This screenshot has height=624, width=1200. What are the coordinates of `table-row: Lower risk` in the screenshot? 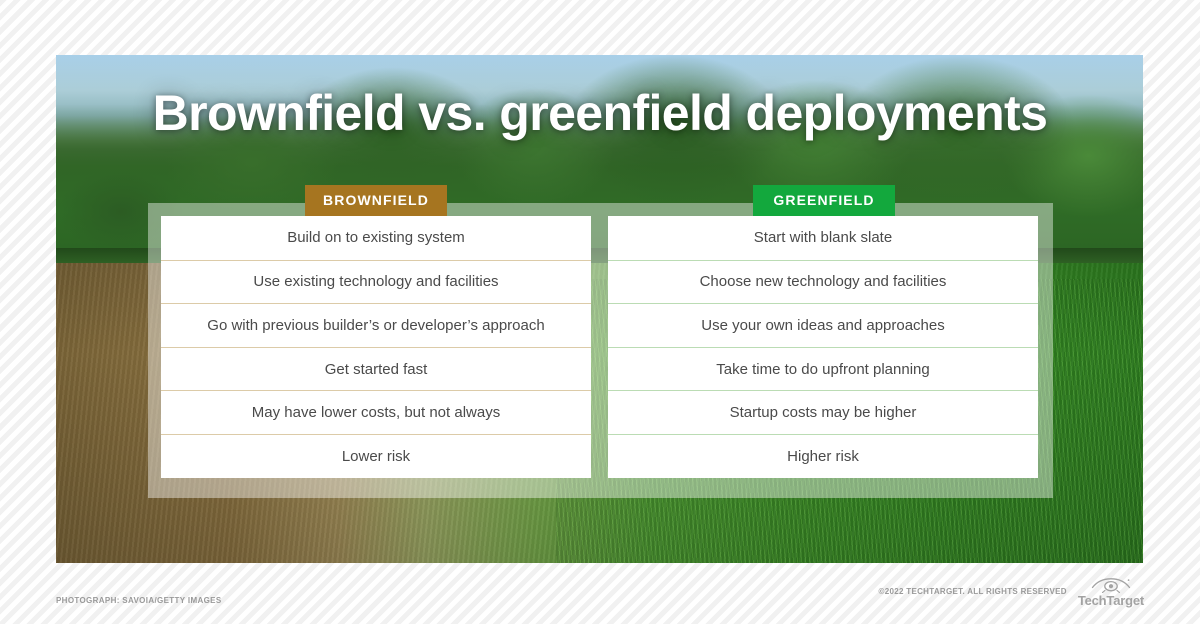 It's located at (376, 455).